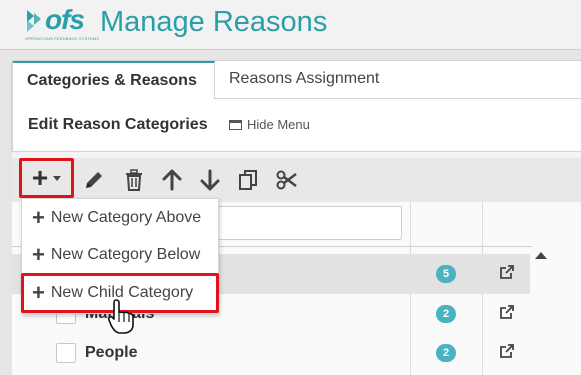 Image resolution: width=581 pixels, height=375 pixels. What do you see at coordinates (125, 254) in the screenshot?
I see `menu-item-label: New Category Below` at bounding box center [125, 254].